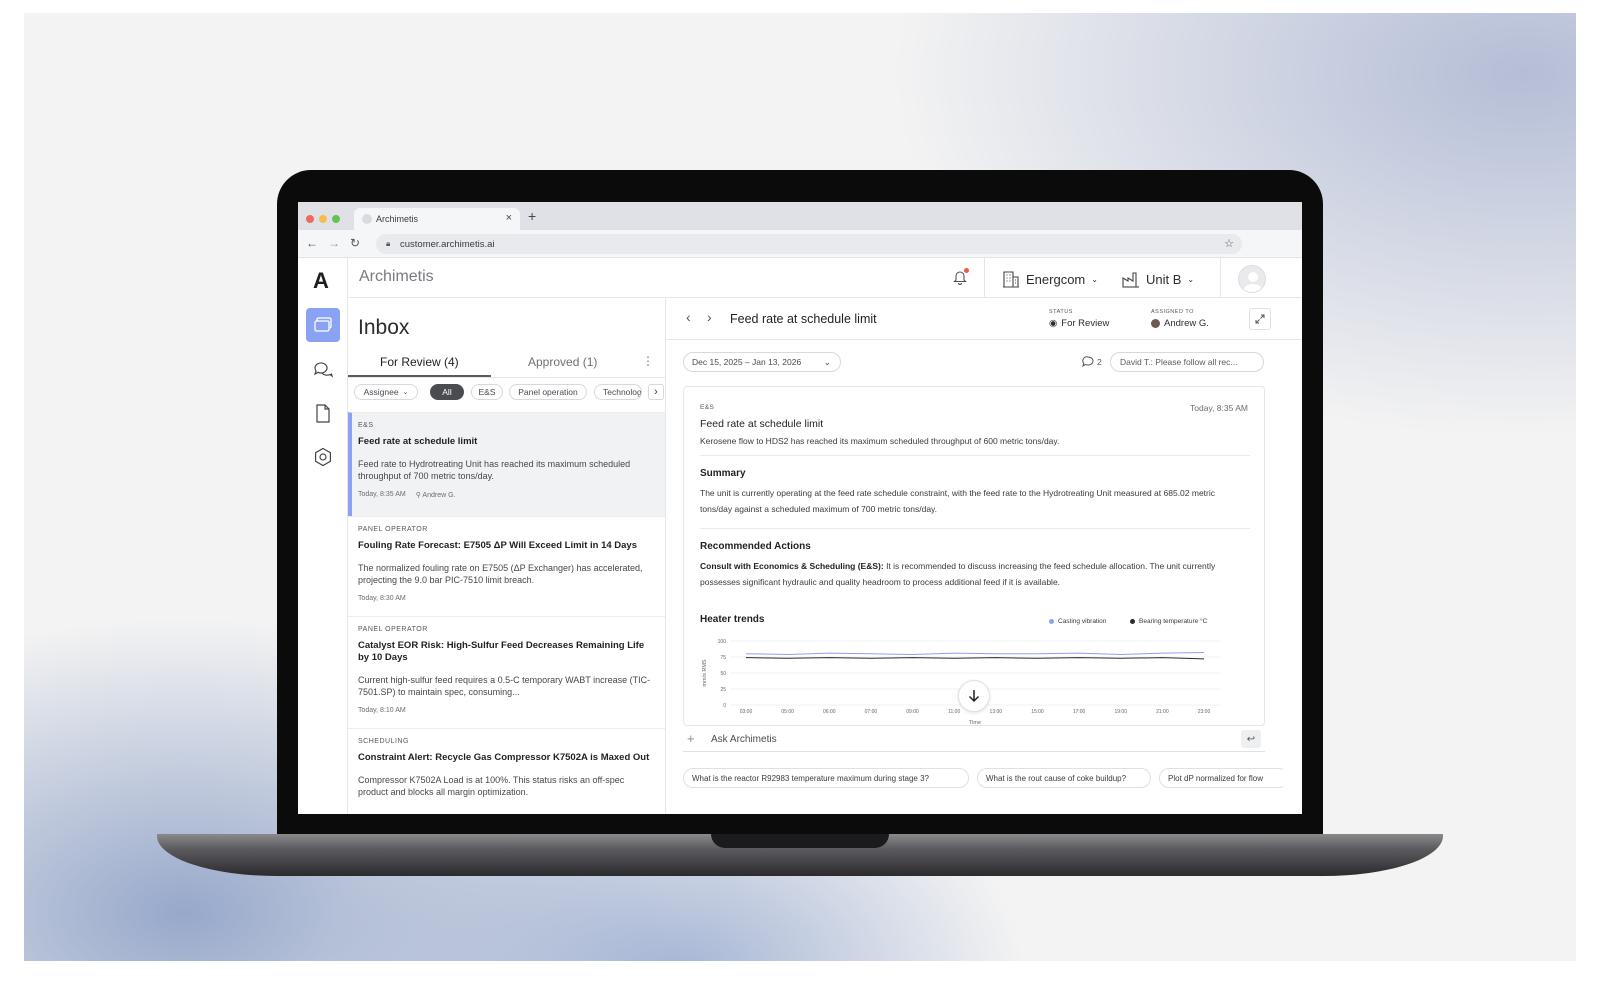 Image resolution: width=1600 pixels, height=995 pixels. What do you see at coordinates (1164, 279) in the screenshot?
I see `unit-selector-label: Unit B` at bounding box center [1164, 279].